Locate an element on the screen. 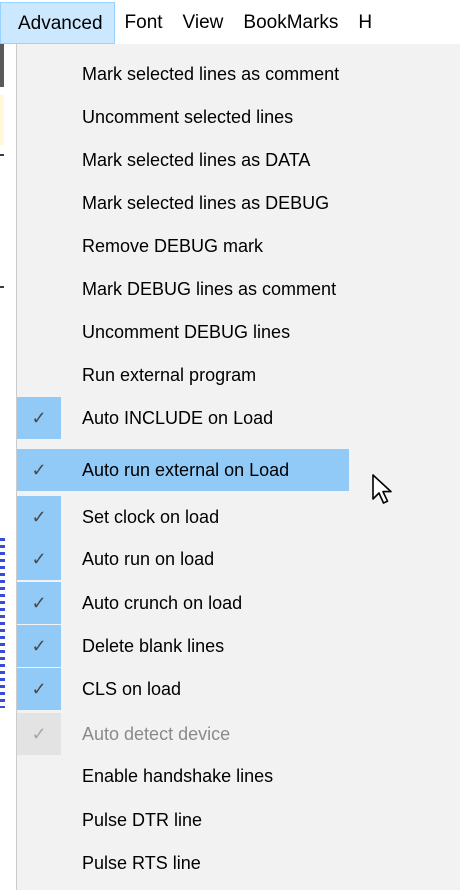 This screenshot has width=460, height=890. menu-item-label: Set clock on load is located at coordinates (151, 516).